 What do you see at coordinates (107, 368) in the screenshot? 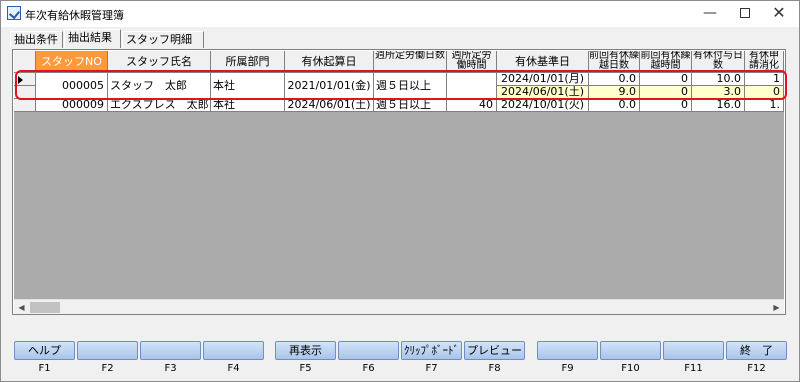
I see `f2-key-label: F2` at bounding box center [107, 368].